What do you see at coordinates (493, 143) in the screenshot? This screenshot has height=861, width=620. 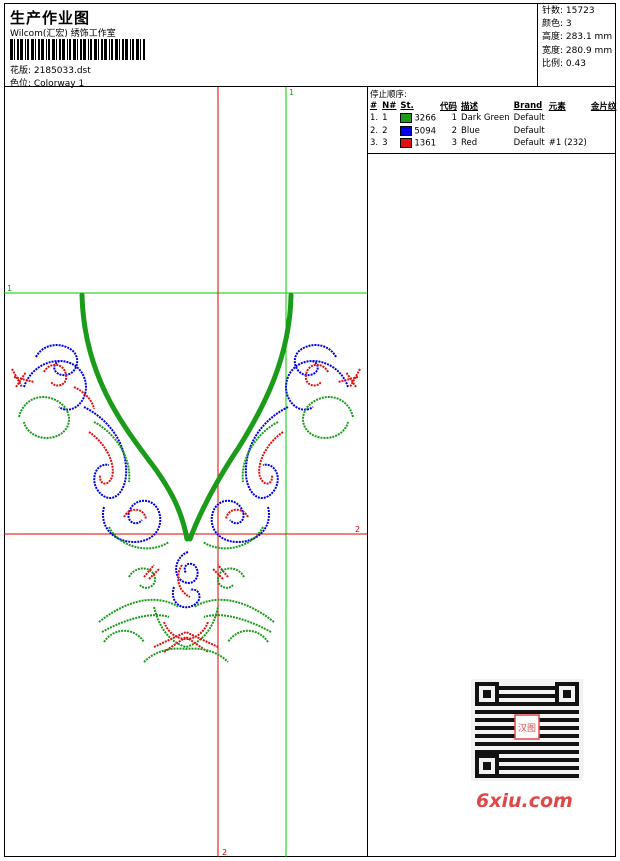 I see `table-row: 3. 3 1361 3 Red Default #1 (232)` at bounding box center [493, 143].